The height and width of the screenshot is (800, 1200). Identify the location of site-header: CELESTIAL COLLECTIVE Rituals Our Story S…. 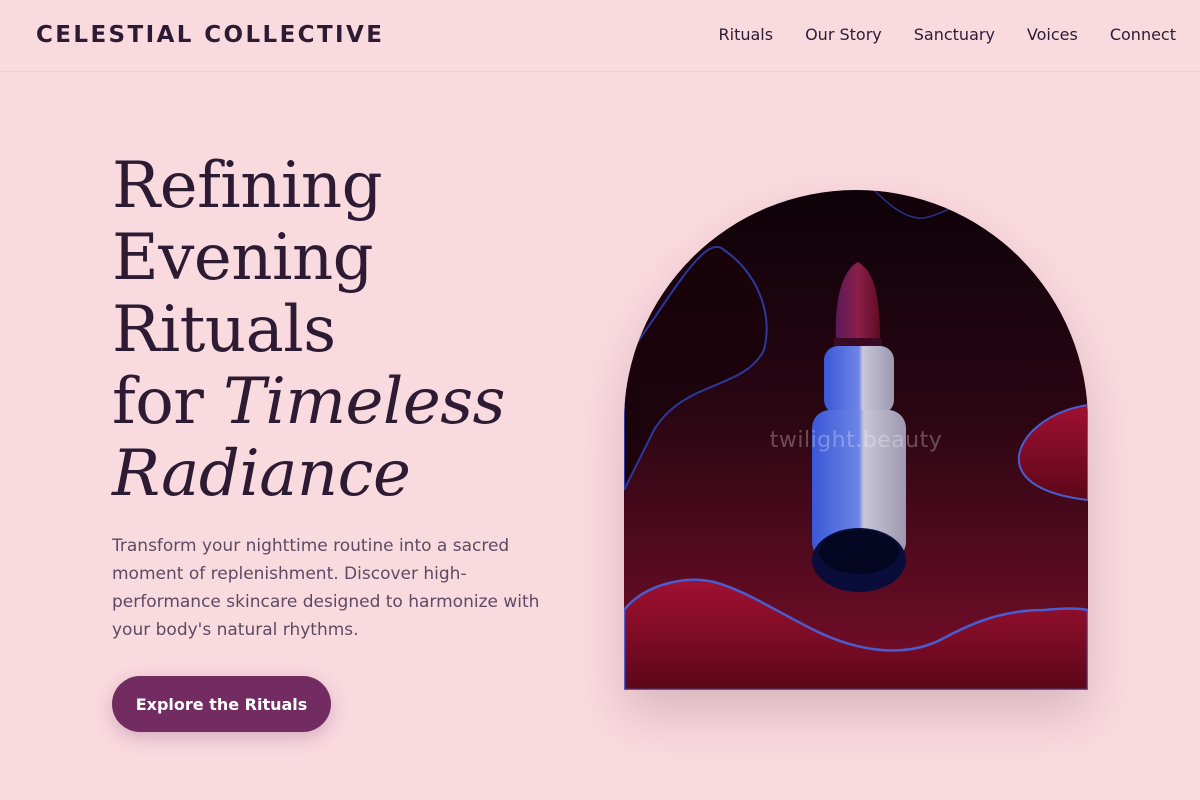
(600, 36).